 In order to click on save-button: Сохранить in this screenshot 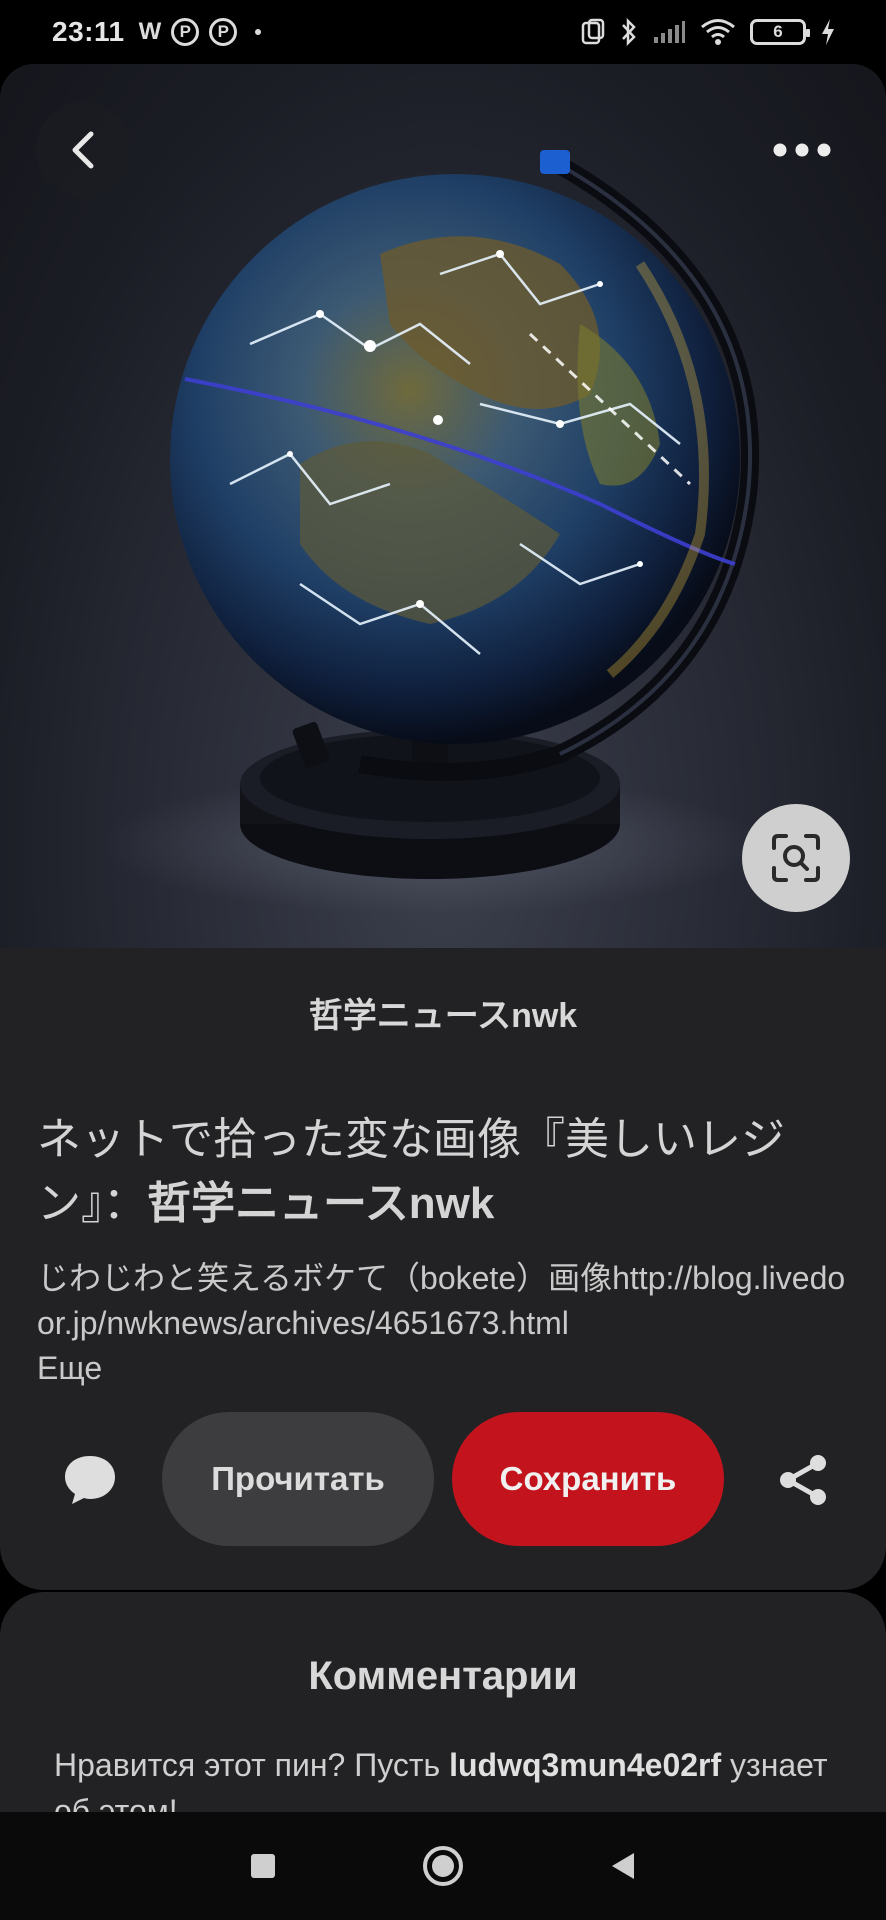, I will do `click(588, 1479)`.